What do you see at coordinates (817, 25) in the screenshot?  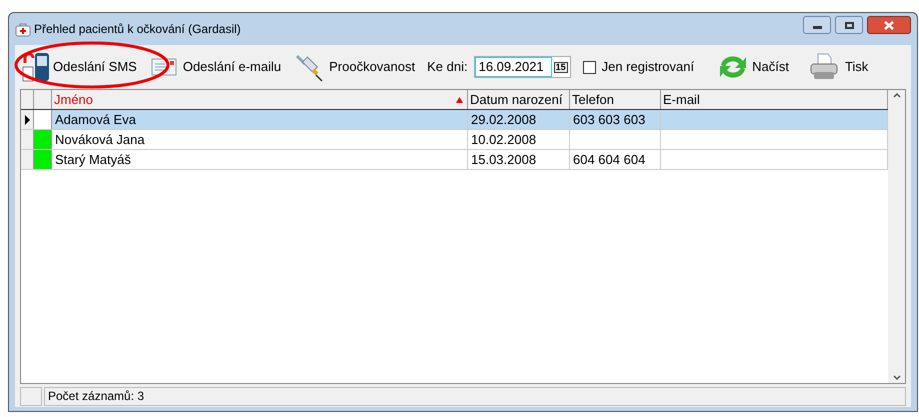 I see `minimize-button` at bounding box center [817, 25].